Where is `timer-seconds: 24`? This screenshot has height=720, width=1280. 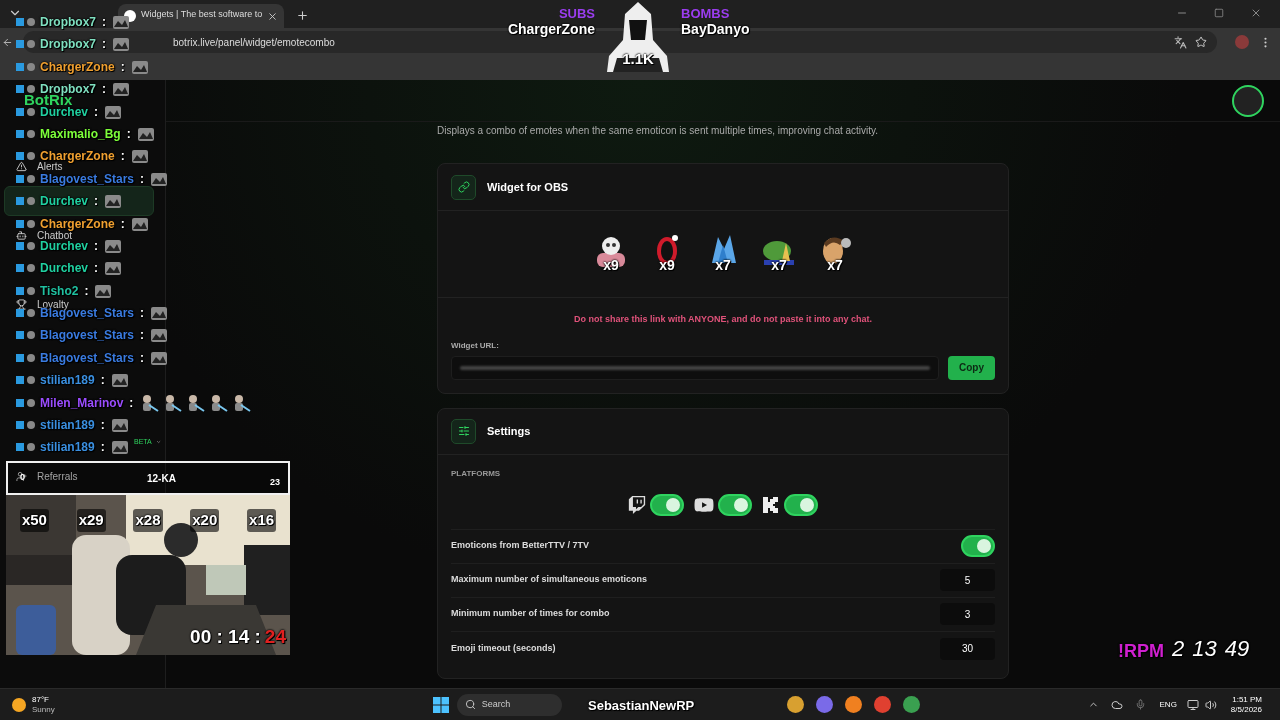
timer-seconds: 24 is located at coordinates (275, 636).